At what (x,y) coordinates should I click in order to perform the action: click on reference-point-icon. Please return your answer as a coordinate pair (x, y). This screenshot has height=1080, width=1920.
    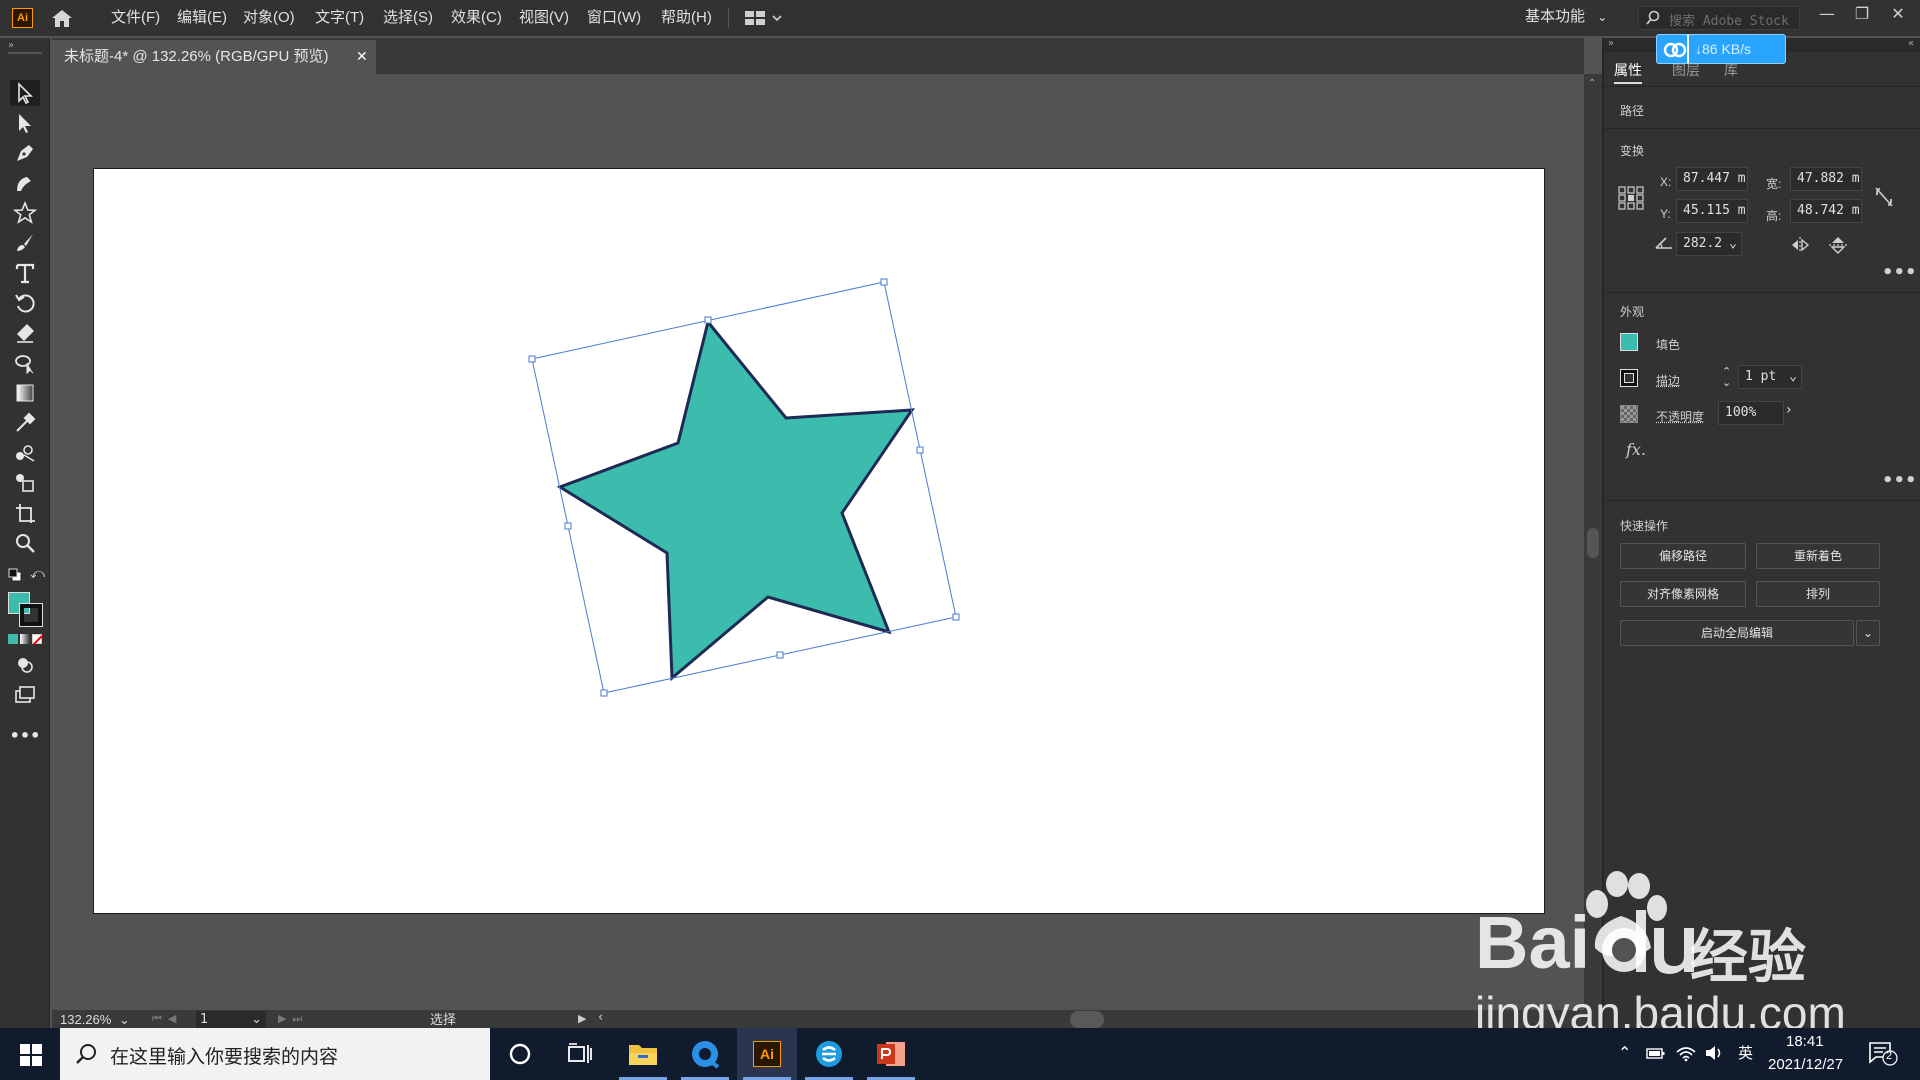
    Looking at the image, I should click on (1631, 198).